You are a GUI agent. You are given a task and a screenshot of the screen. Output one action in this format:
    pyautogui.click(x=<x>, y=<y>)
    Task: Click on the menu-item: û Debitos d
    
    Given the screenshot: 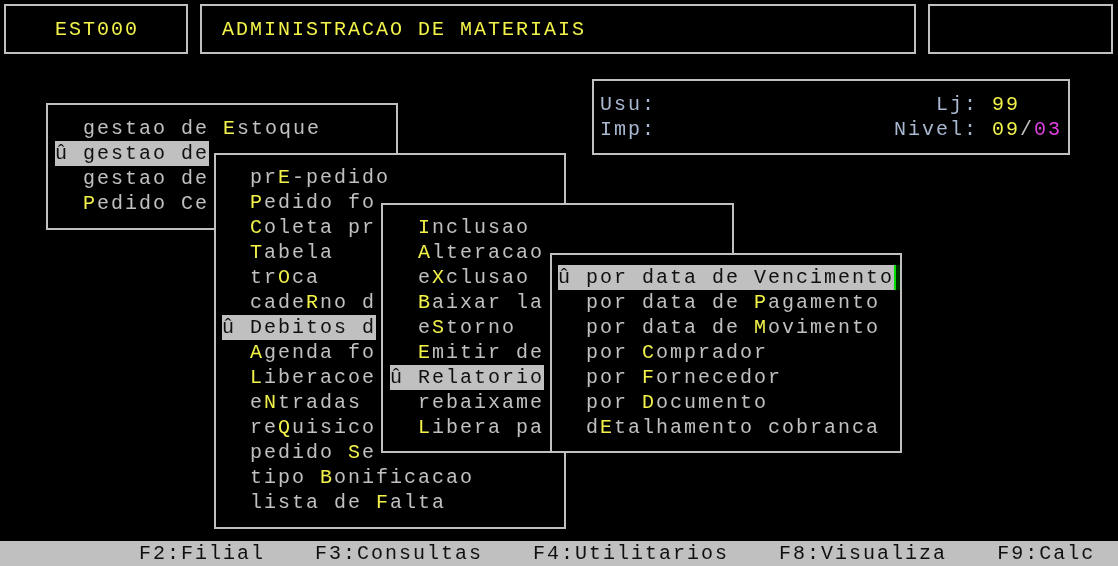 What is the action you would take?
    pyautogui.click(x=299, y=327)
    